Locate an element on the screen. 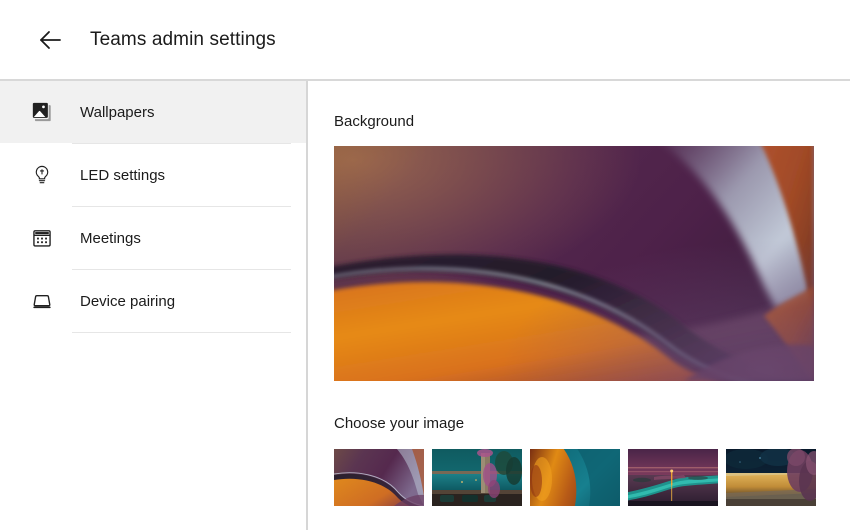 This screenshot has height=530, width=850. sidebar-item-wallpapers: Wallpapers is located at coordinates (153, 112).